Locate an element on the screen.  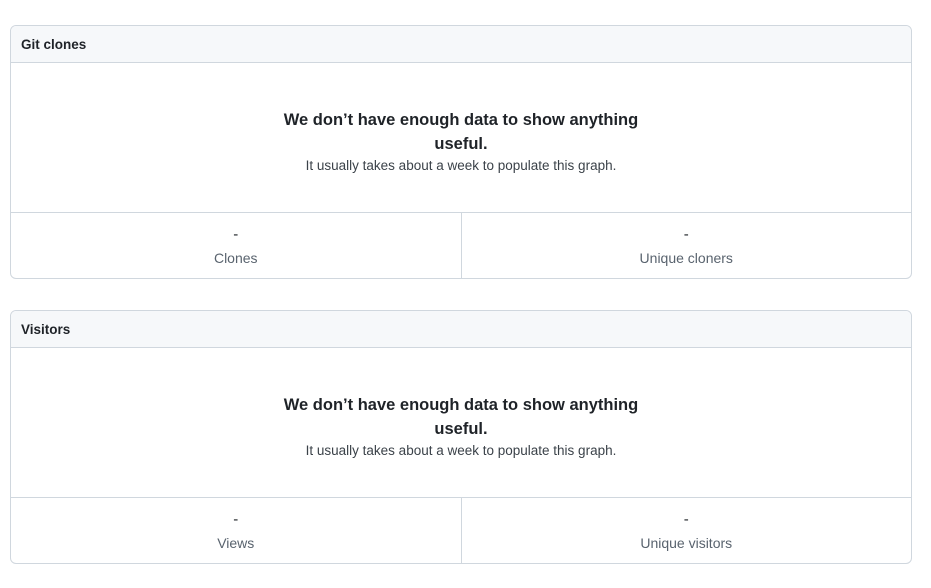
unique-cloners-count: - is located at coordinates (686, 234).